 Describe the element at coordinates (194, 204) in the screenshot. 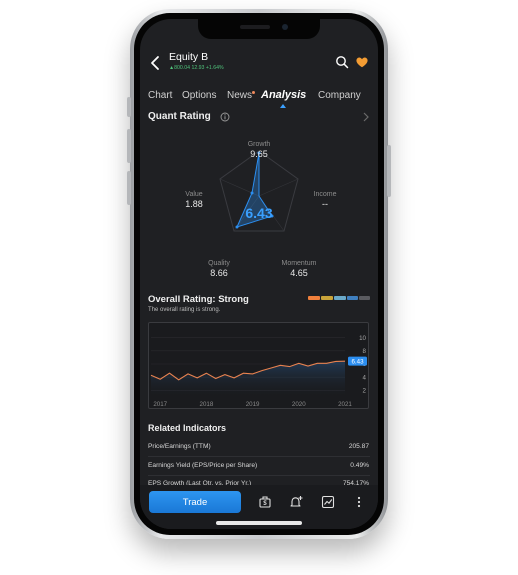

I see `radar-value-value: 1.88` at that location.